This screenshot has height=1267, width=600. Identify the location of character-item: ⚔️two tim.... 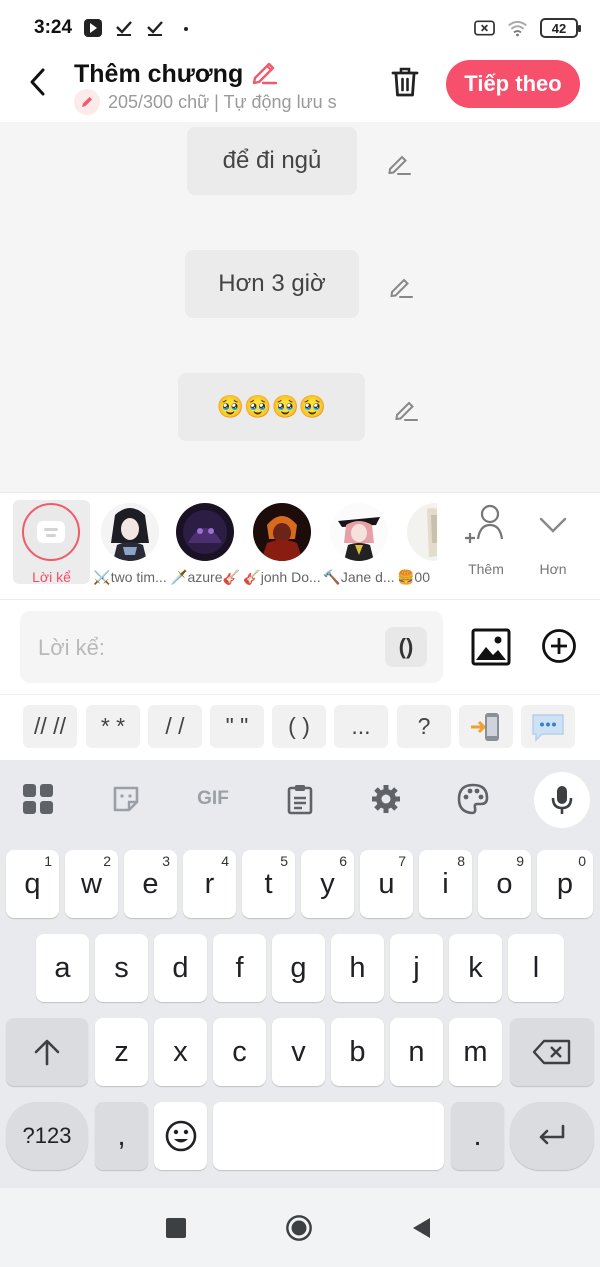
(130, 546).